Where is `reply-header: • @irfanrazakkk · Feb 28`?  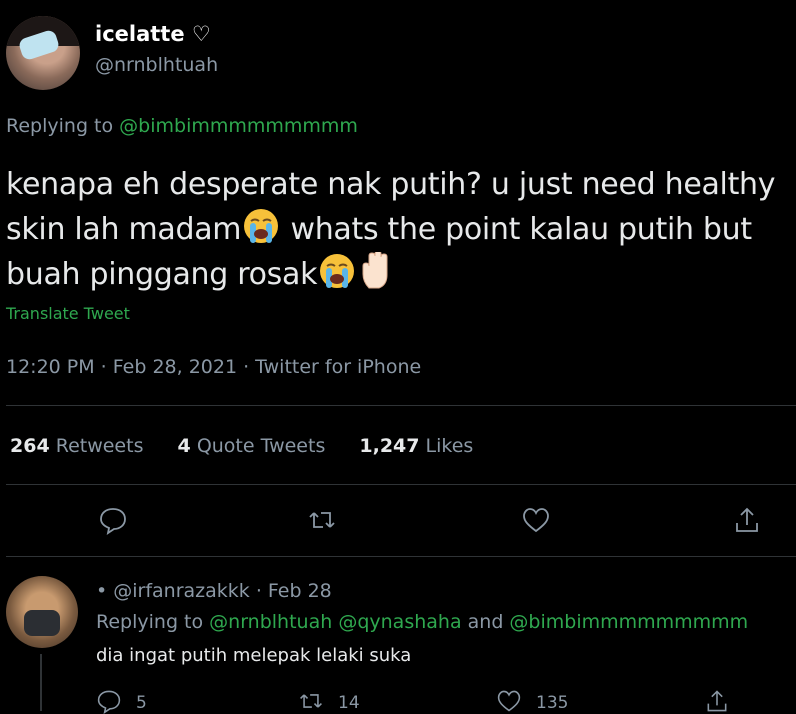 reply-header: • @irfanrazakkk · Feb 28 is located at coordinates (214, 591).